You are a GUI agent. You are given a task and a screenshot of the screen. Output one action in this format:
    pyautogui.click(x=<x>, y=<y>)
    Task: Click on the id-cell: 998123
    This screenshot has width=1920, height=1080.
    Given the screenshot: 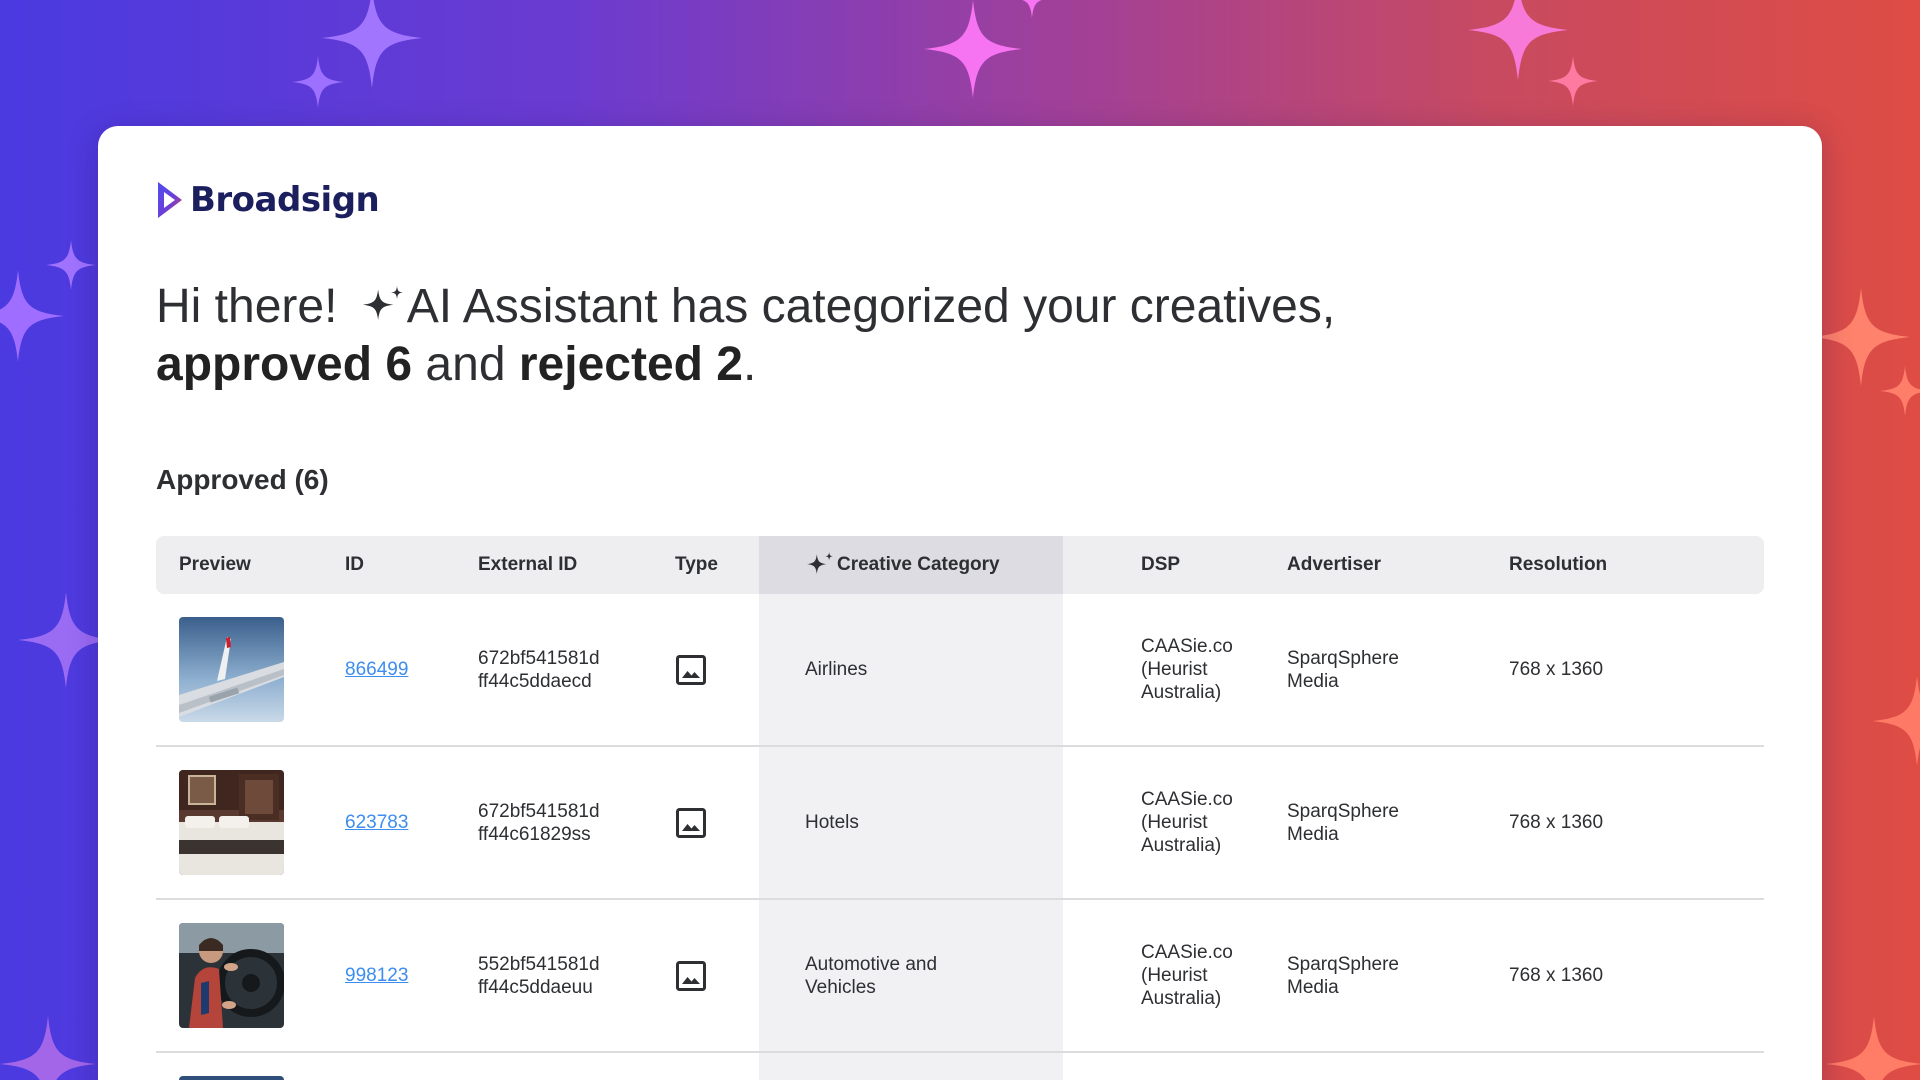 What is the action you would take?
    pyautogui.click(x=388, y=975)
    